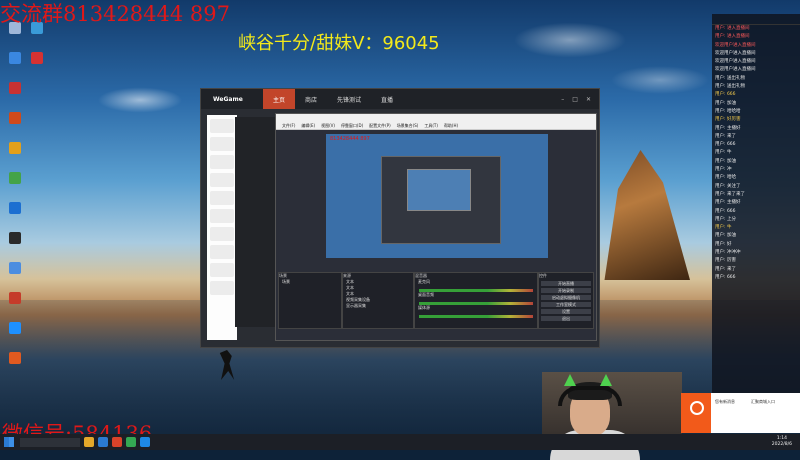 The width and height of the screenshot is (800, 460). I want to click on wegame-logo: WeGame, so click(228, 99).